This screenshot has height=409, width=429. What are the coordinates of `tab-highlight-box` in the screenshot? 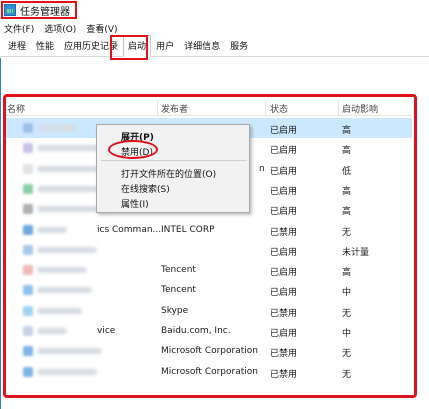 It's located at (129, 47).